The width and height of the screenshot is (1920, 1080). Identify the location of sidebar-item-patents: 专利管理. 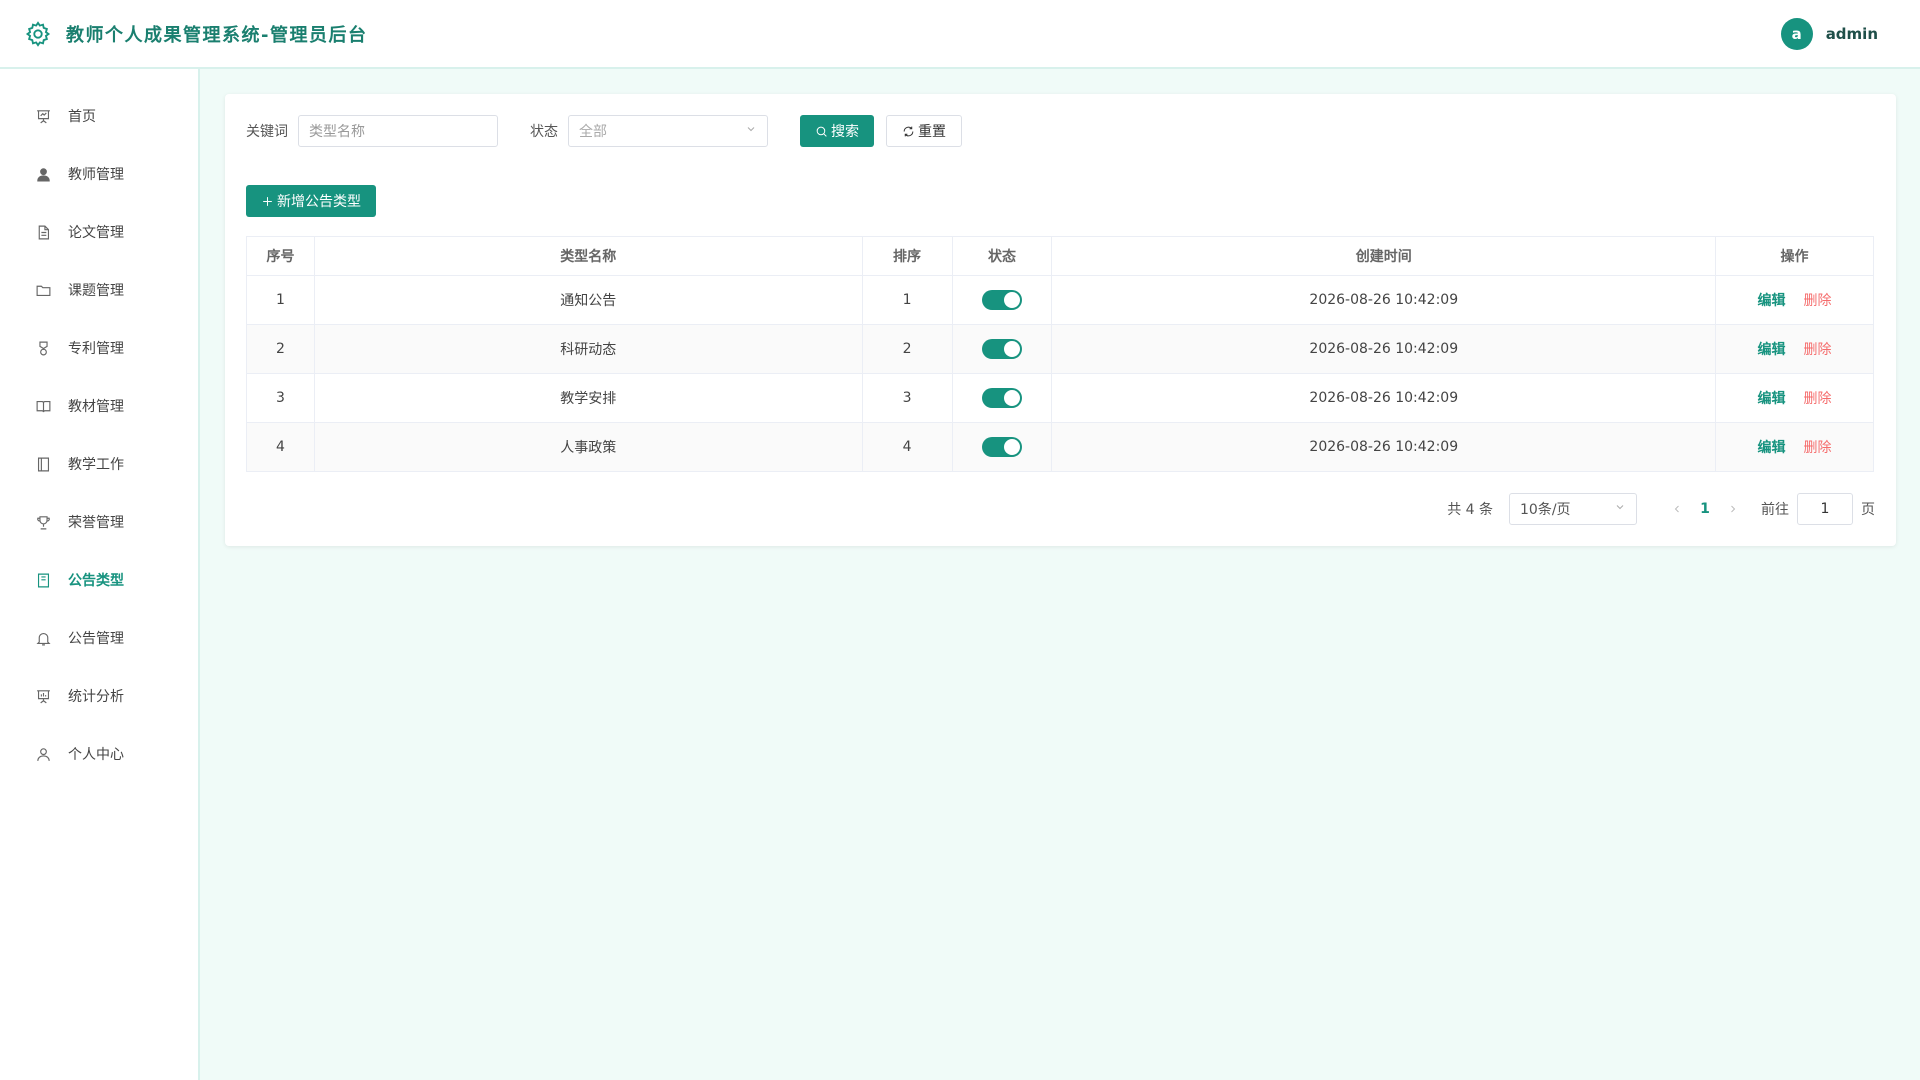
(99, 348).